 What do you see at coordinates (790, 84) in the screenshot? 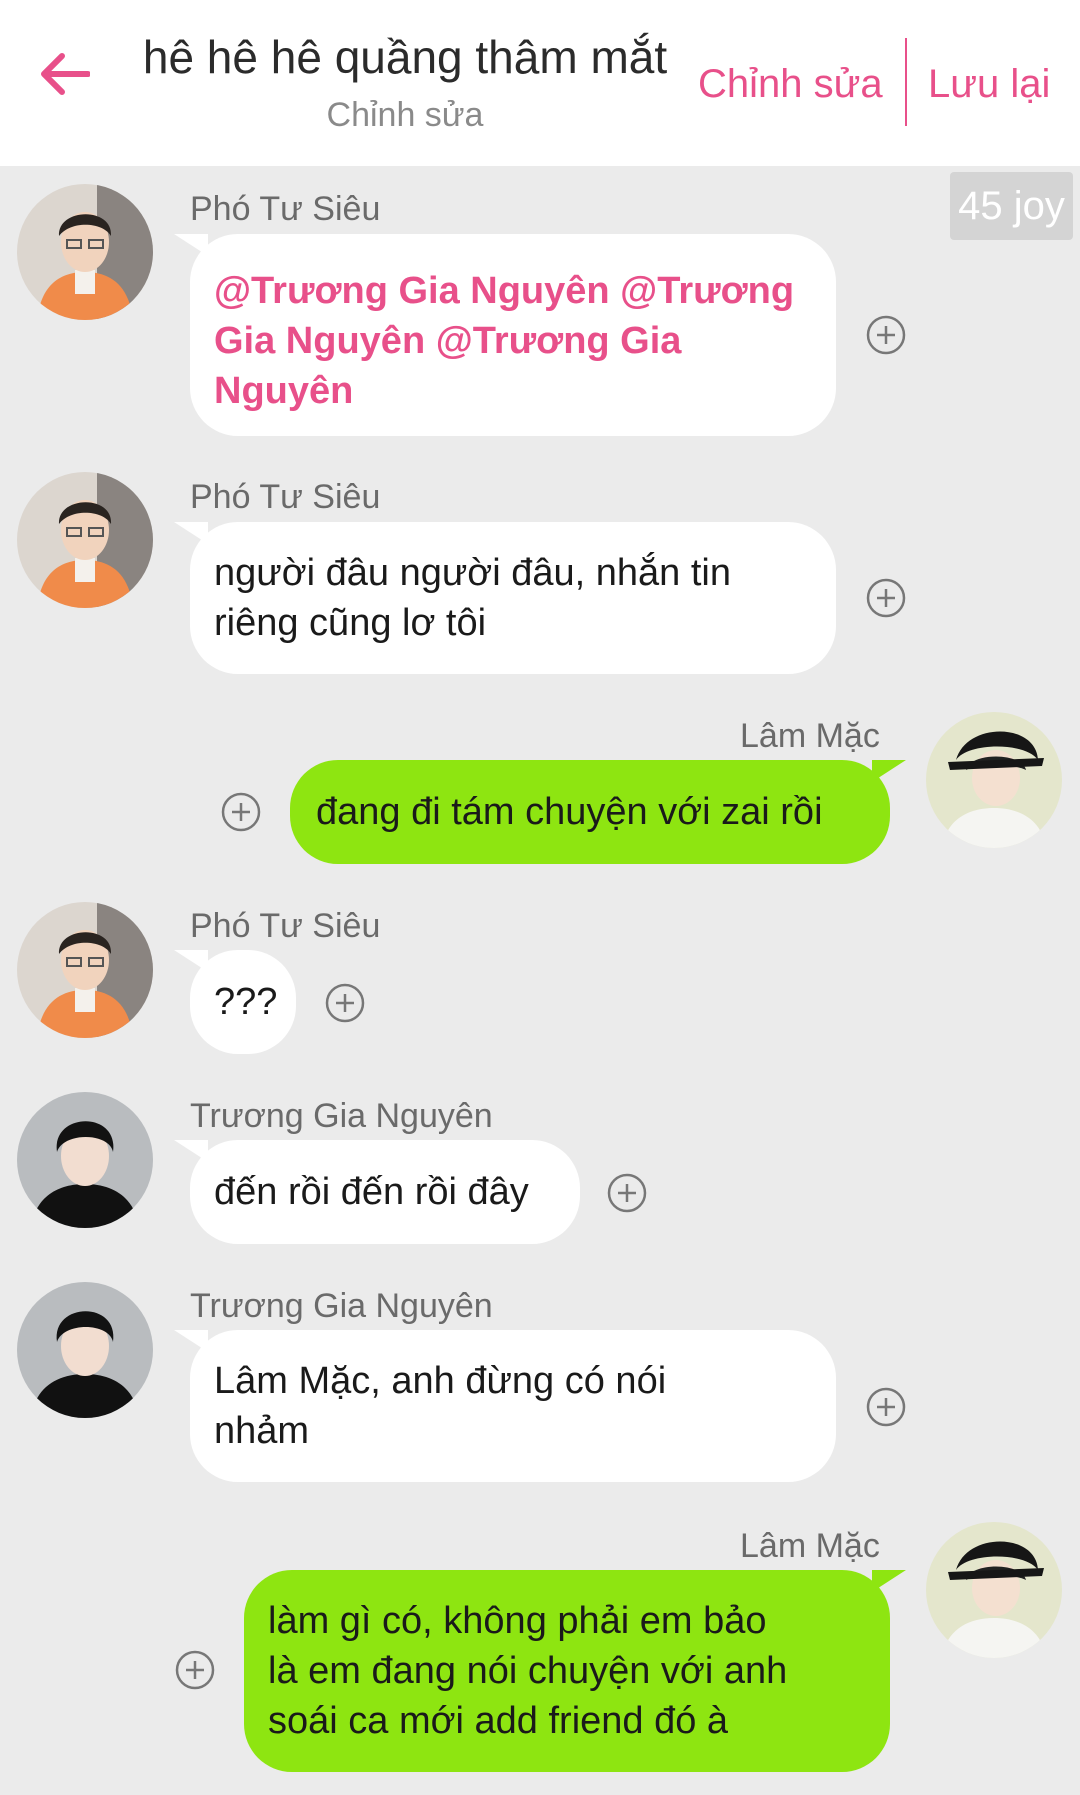
I see `edit-button: Chỉnh sửa` at bounding box center [790, 84].